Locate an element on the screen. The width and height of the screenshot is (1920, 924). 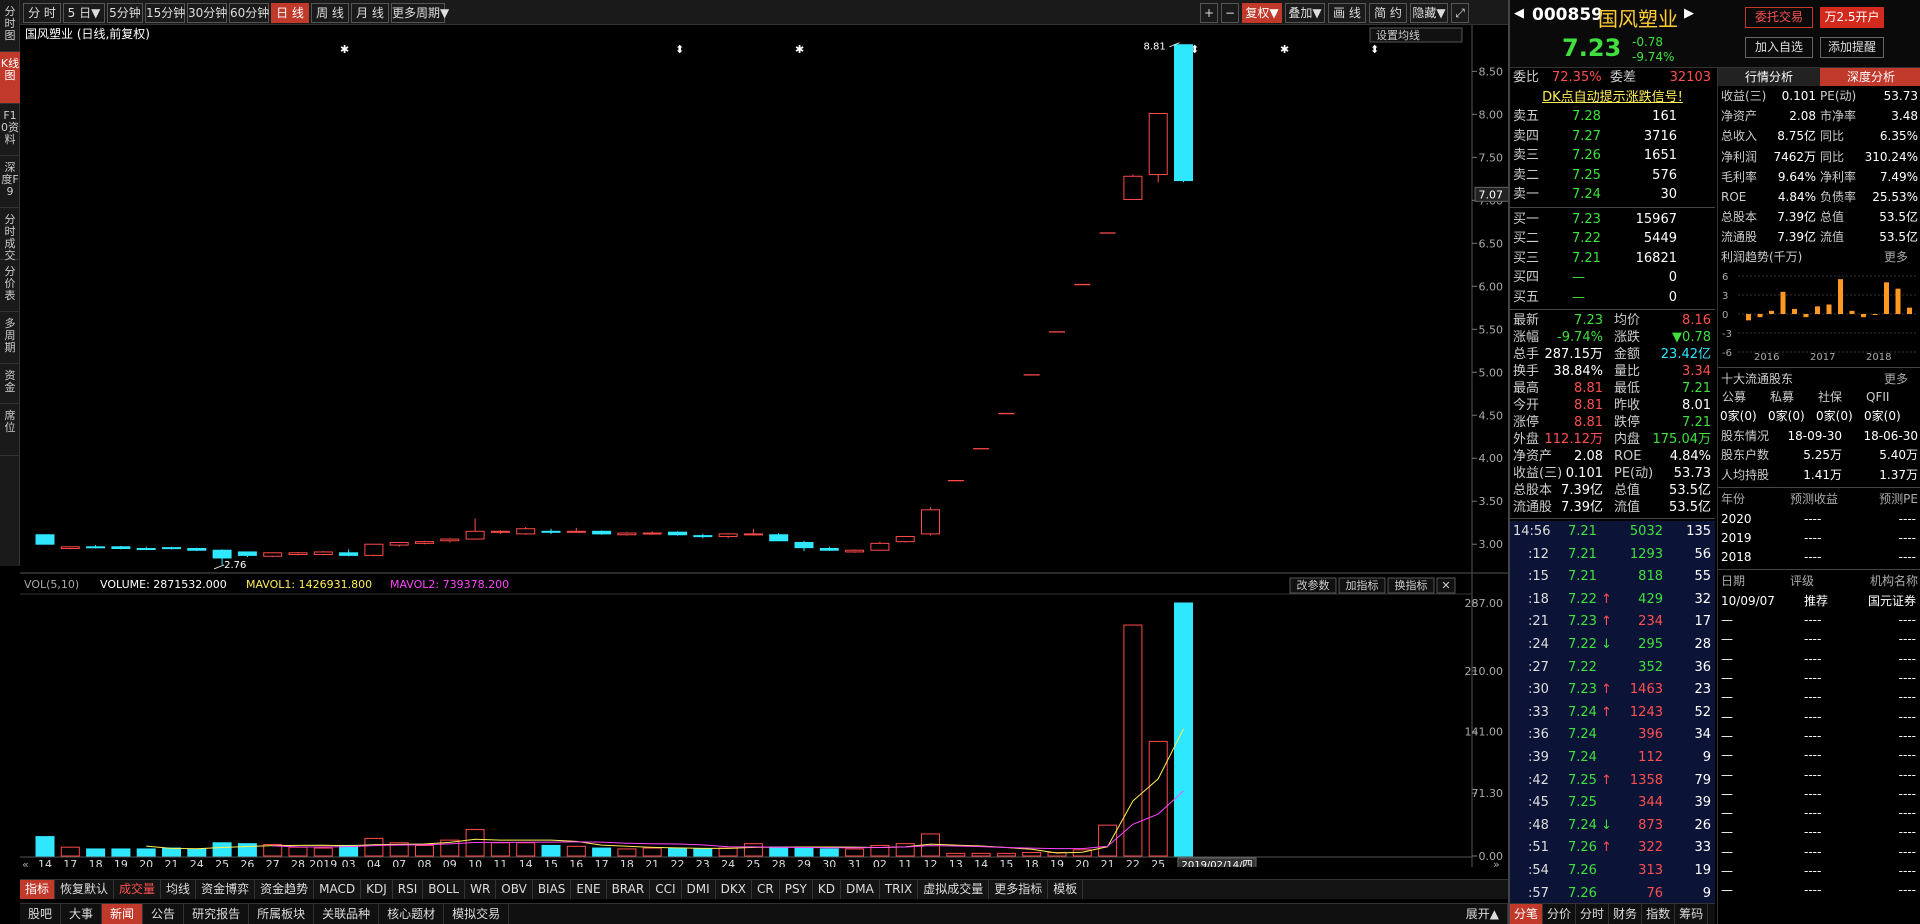
indicator-tab-23: 虚拟成交量 is located at coordinates (954, 889).